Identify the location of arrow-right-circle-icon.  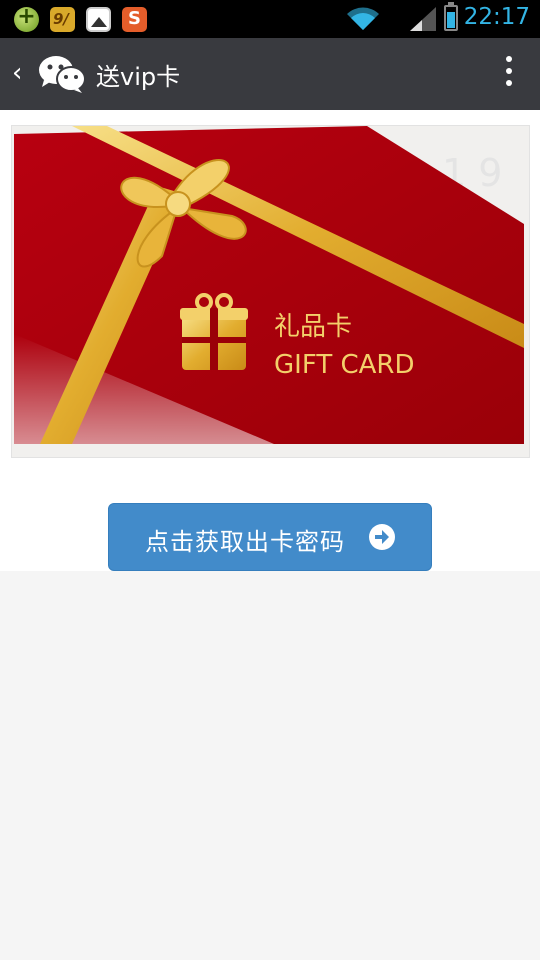
(382, 537).